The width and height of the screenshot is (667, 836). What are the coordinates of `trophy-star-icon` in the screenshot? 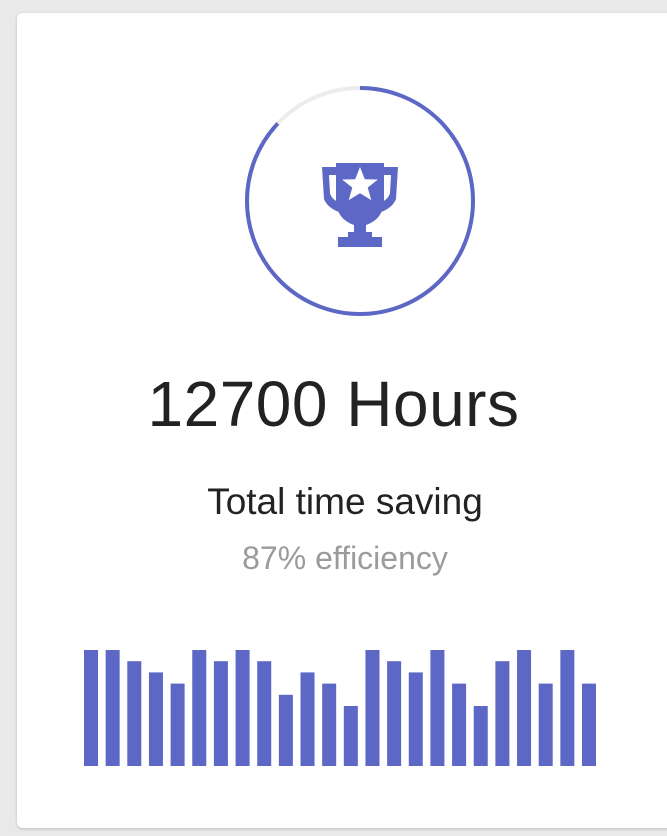 It's located at (360, 201).